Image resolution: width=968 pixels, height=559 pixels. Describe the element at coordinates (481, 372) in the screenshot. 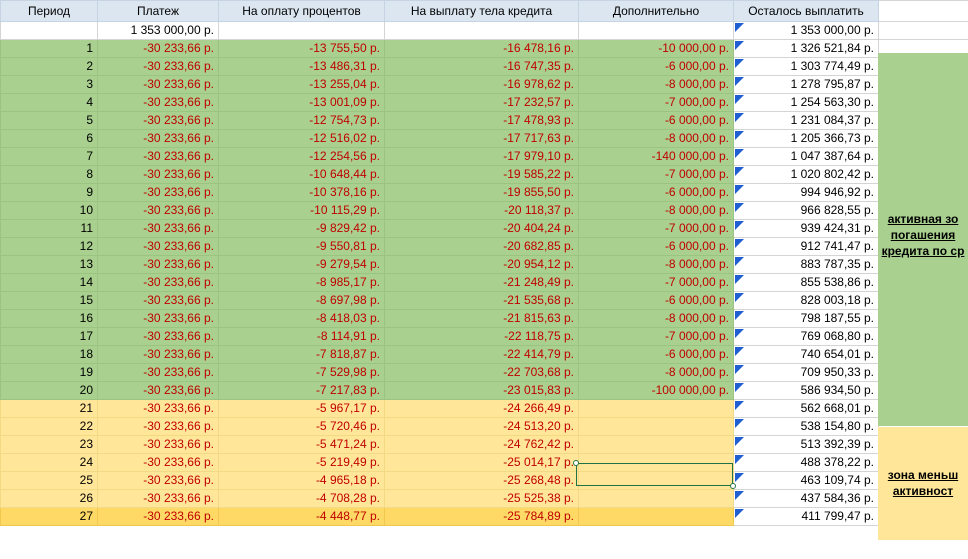

I see `principal-cell: -22 703,68 р.` at that location.